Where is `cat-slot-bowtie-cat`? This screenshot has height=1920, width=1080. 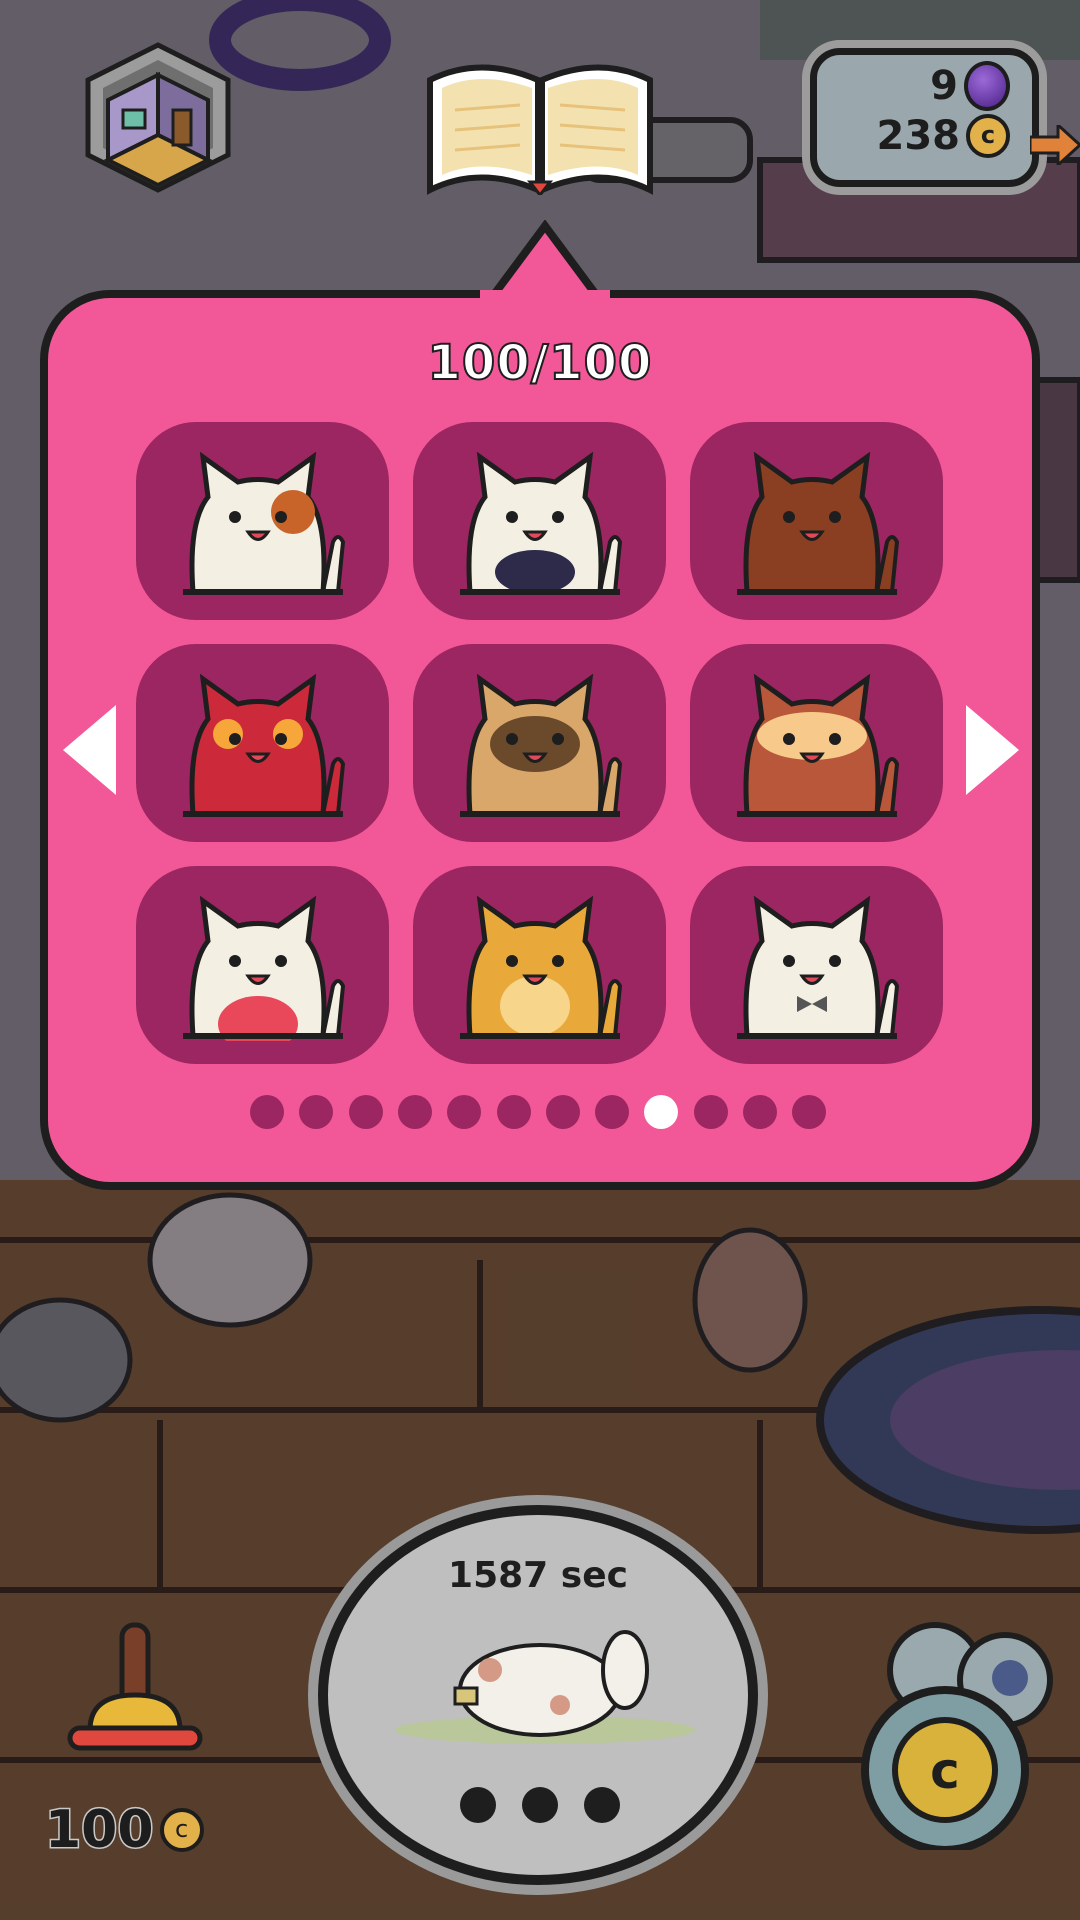 cat-slot-bowtie-cat is located at coordinates (816, 965).